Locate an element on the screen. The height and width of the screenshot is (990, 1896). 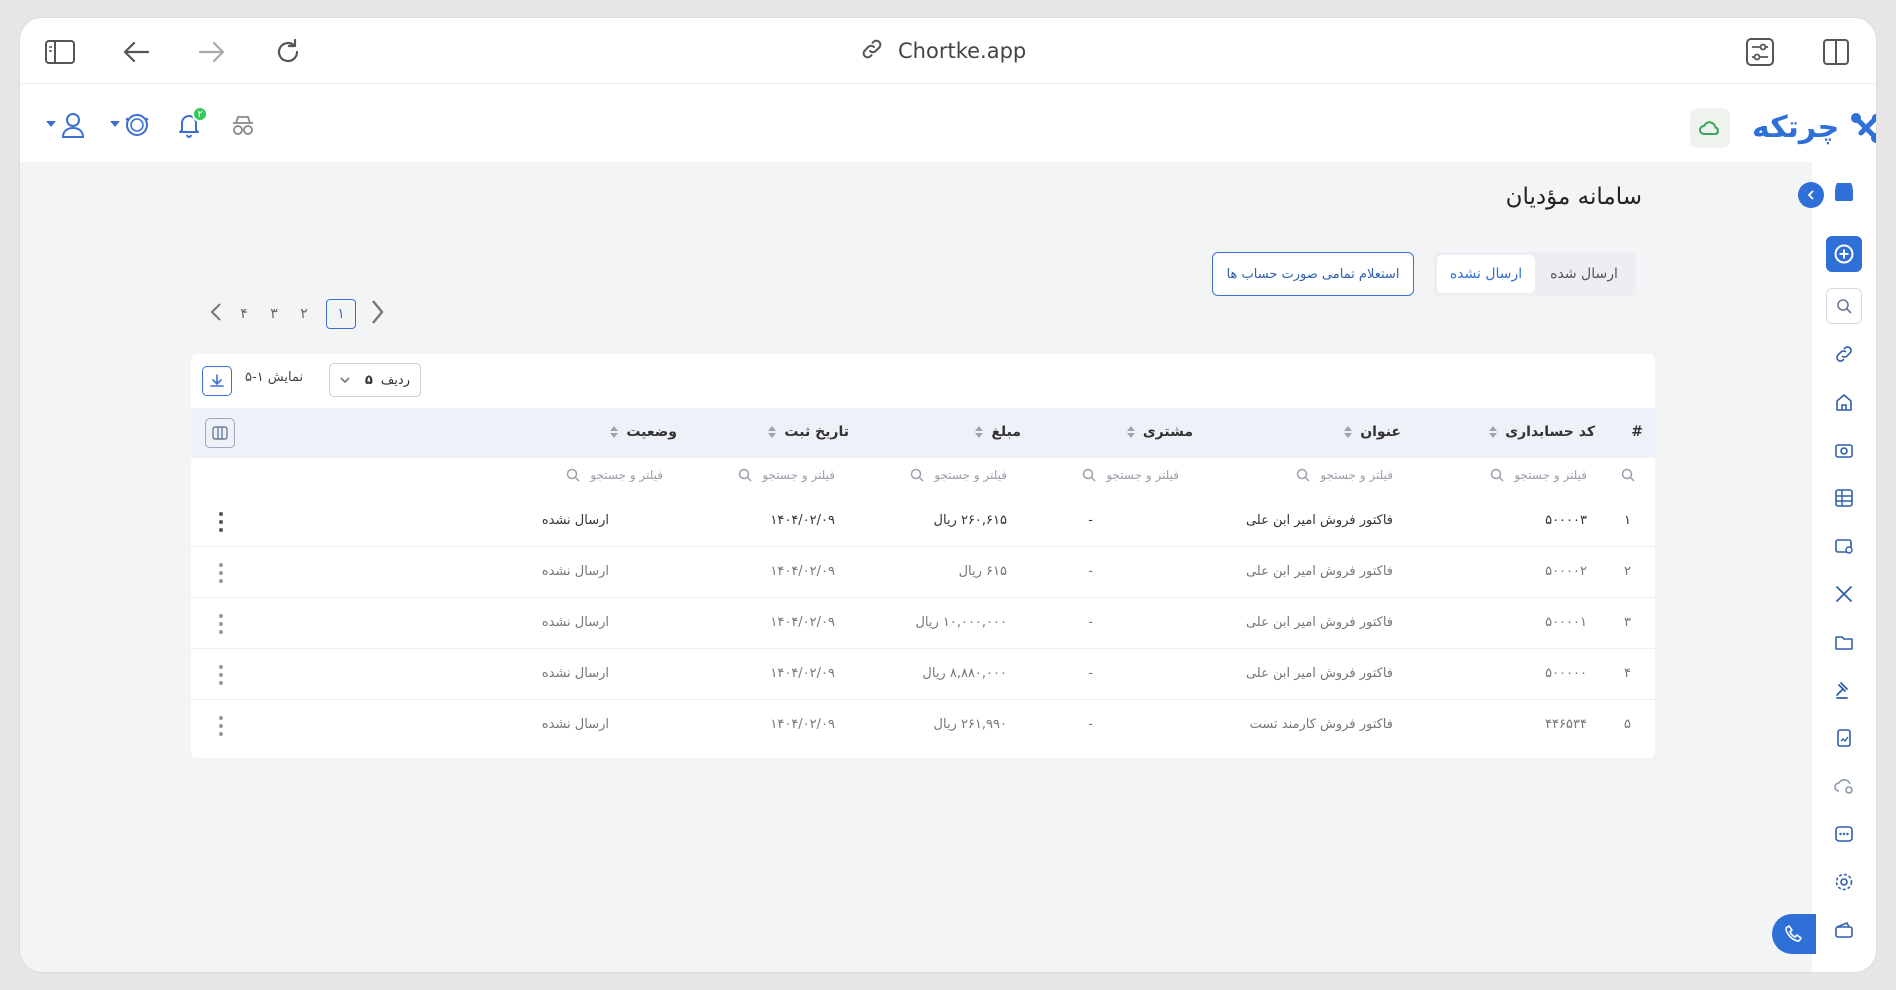
page-current: ۱ is located at coordinates (341, 314).